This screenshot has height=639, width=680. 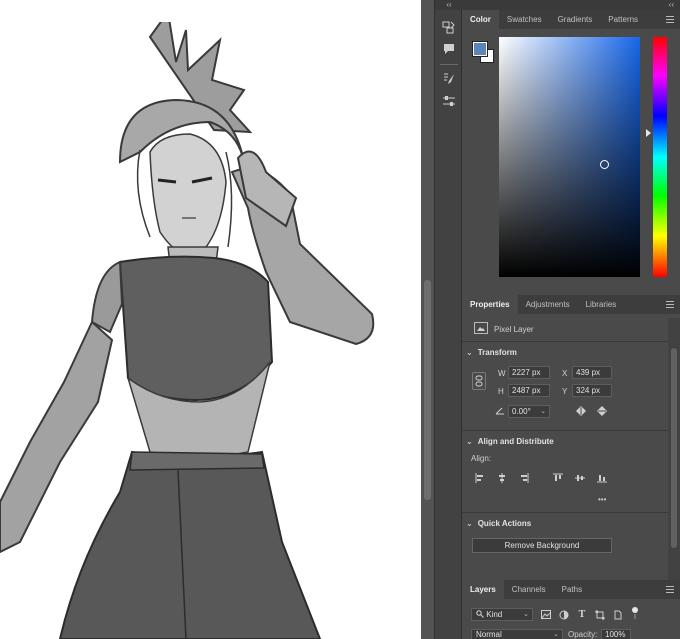 What do you see at coordinates (500, 411) in the screenshot?
I see `angle-icon` at bounding box center [500, 411].